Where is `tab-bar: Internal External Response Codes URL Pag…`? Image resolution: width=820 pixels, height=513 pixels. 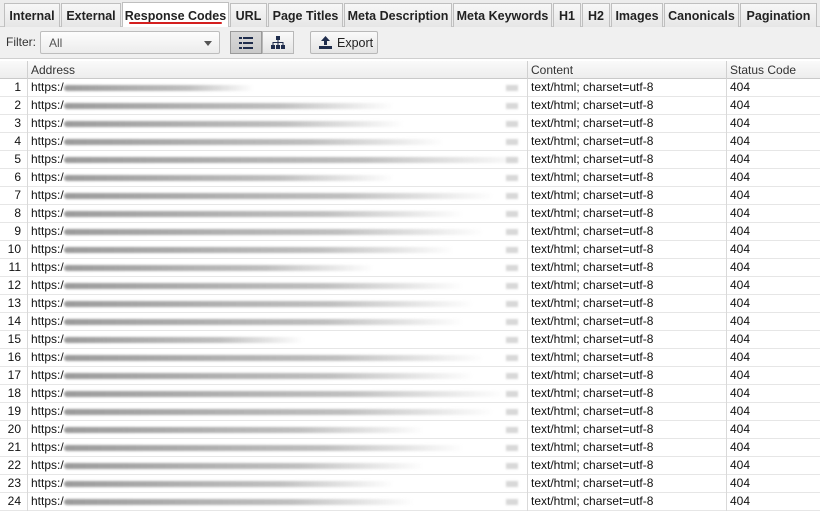 tab-bar: Internal External Response Codes URL Pag… is located at coordinates (410, 14).